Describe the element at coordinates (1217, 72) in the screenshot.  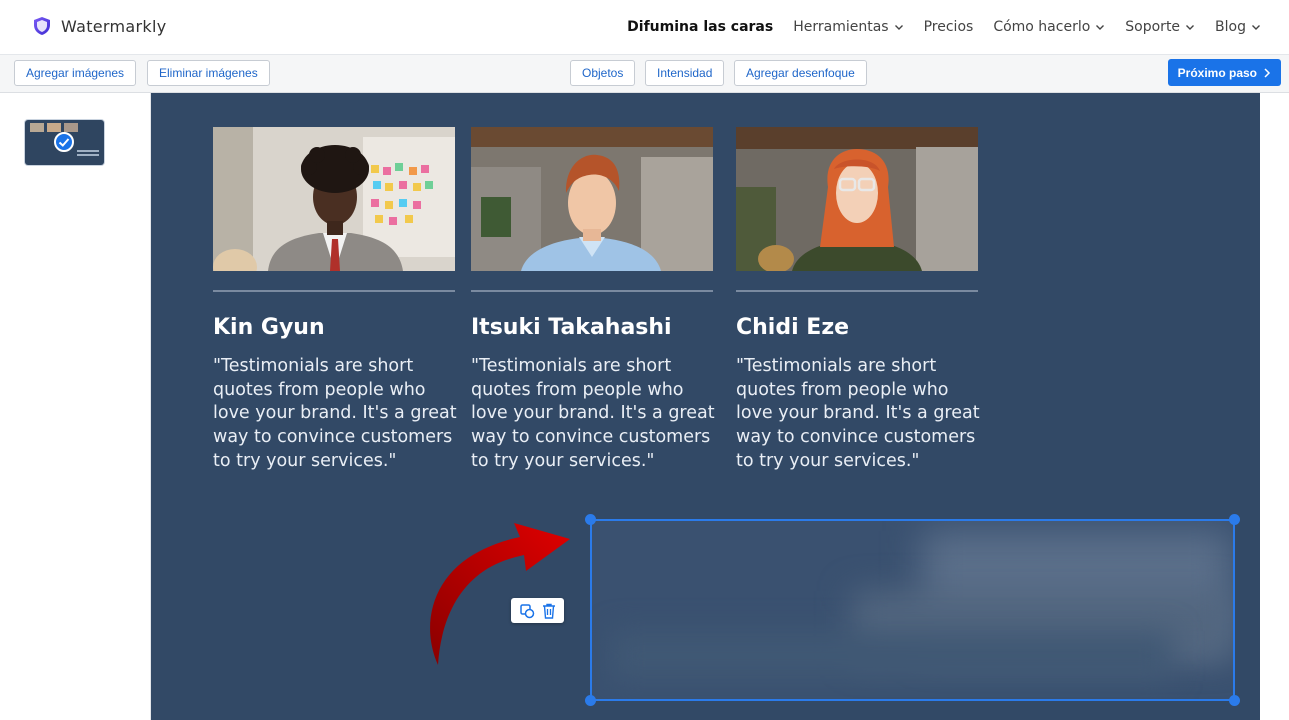
I see `next-step-label: Próximo paso` at that location.